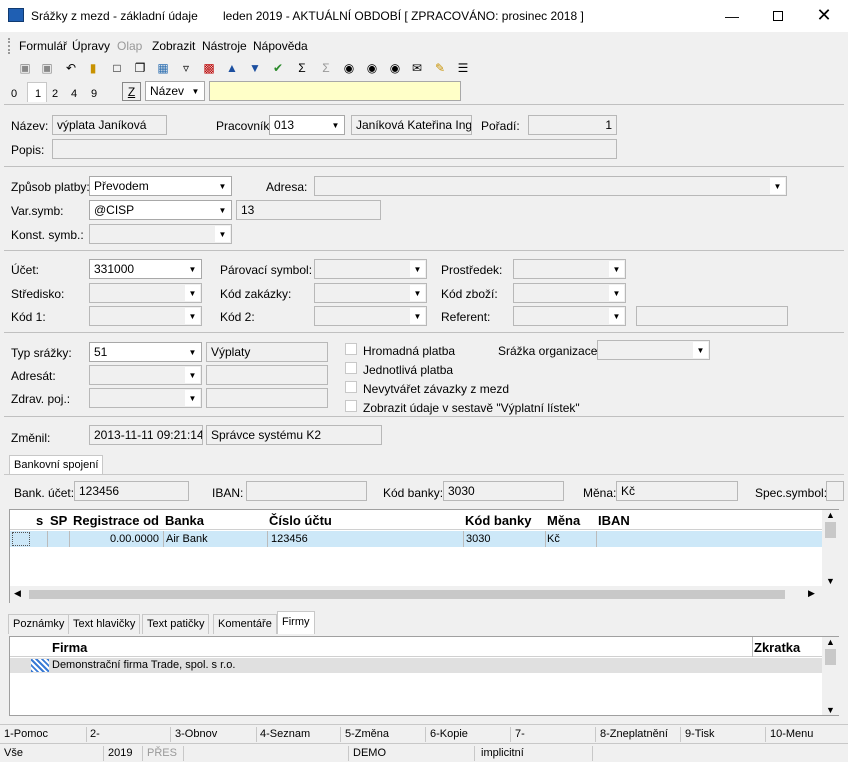 The height and width of the screenshot is (762, 848). Describe the element at coordinates (232, 68) in the screenshot. I see `arrow-up-icon: ▲` at that location.